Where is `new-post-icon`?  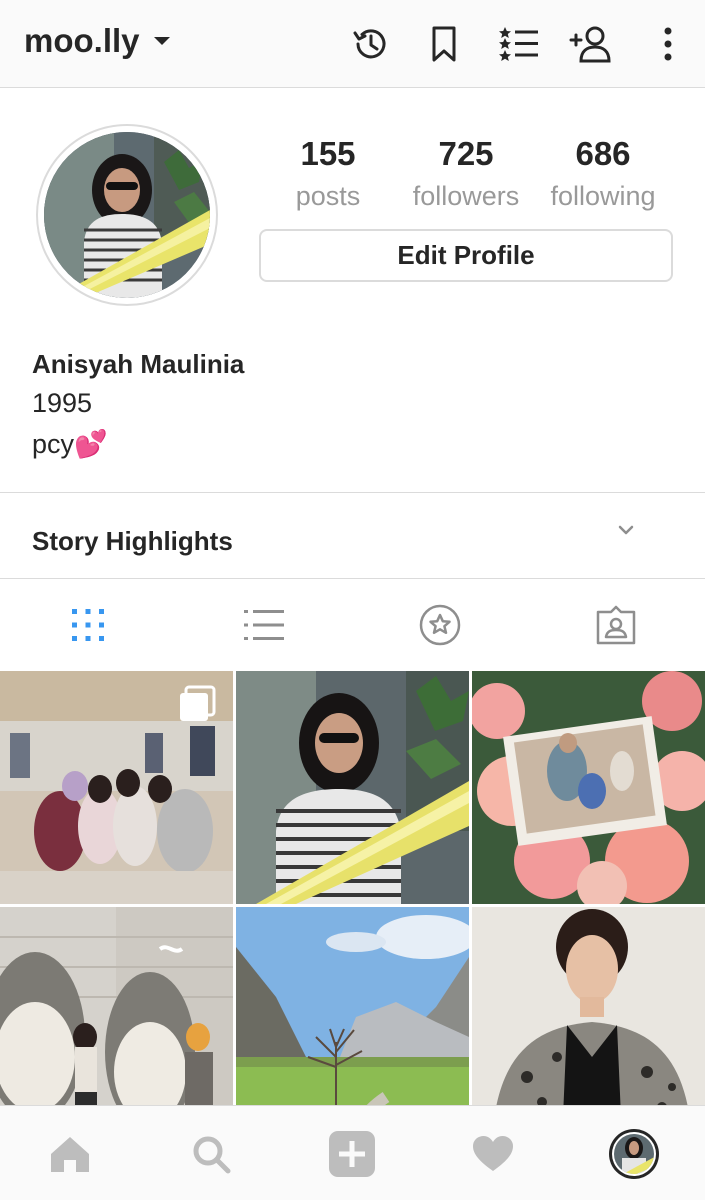
new-post-icon is located at coordinates (352, 1154).